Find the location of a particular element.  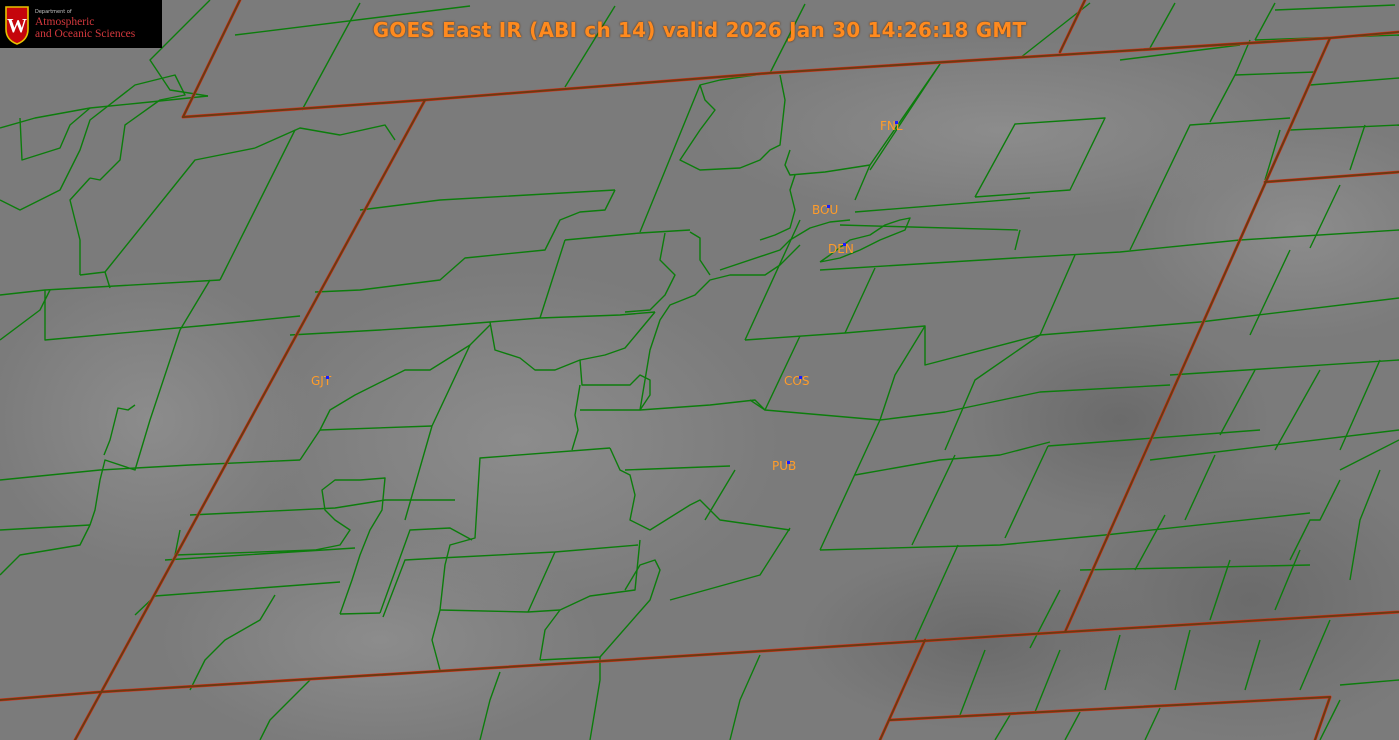

station-pub: PUB is located at coordinates (784, 466).